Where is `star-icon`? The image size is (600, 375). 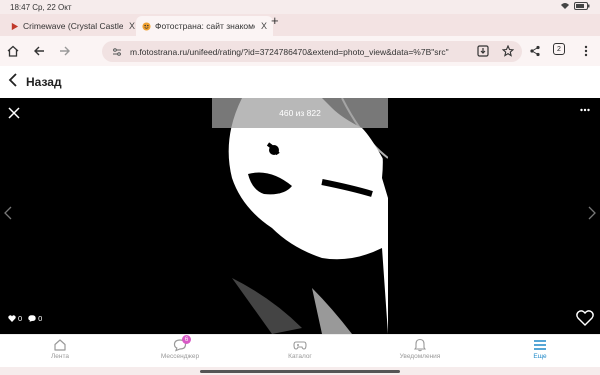 star-icon is located at coordinates (508, 51).